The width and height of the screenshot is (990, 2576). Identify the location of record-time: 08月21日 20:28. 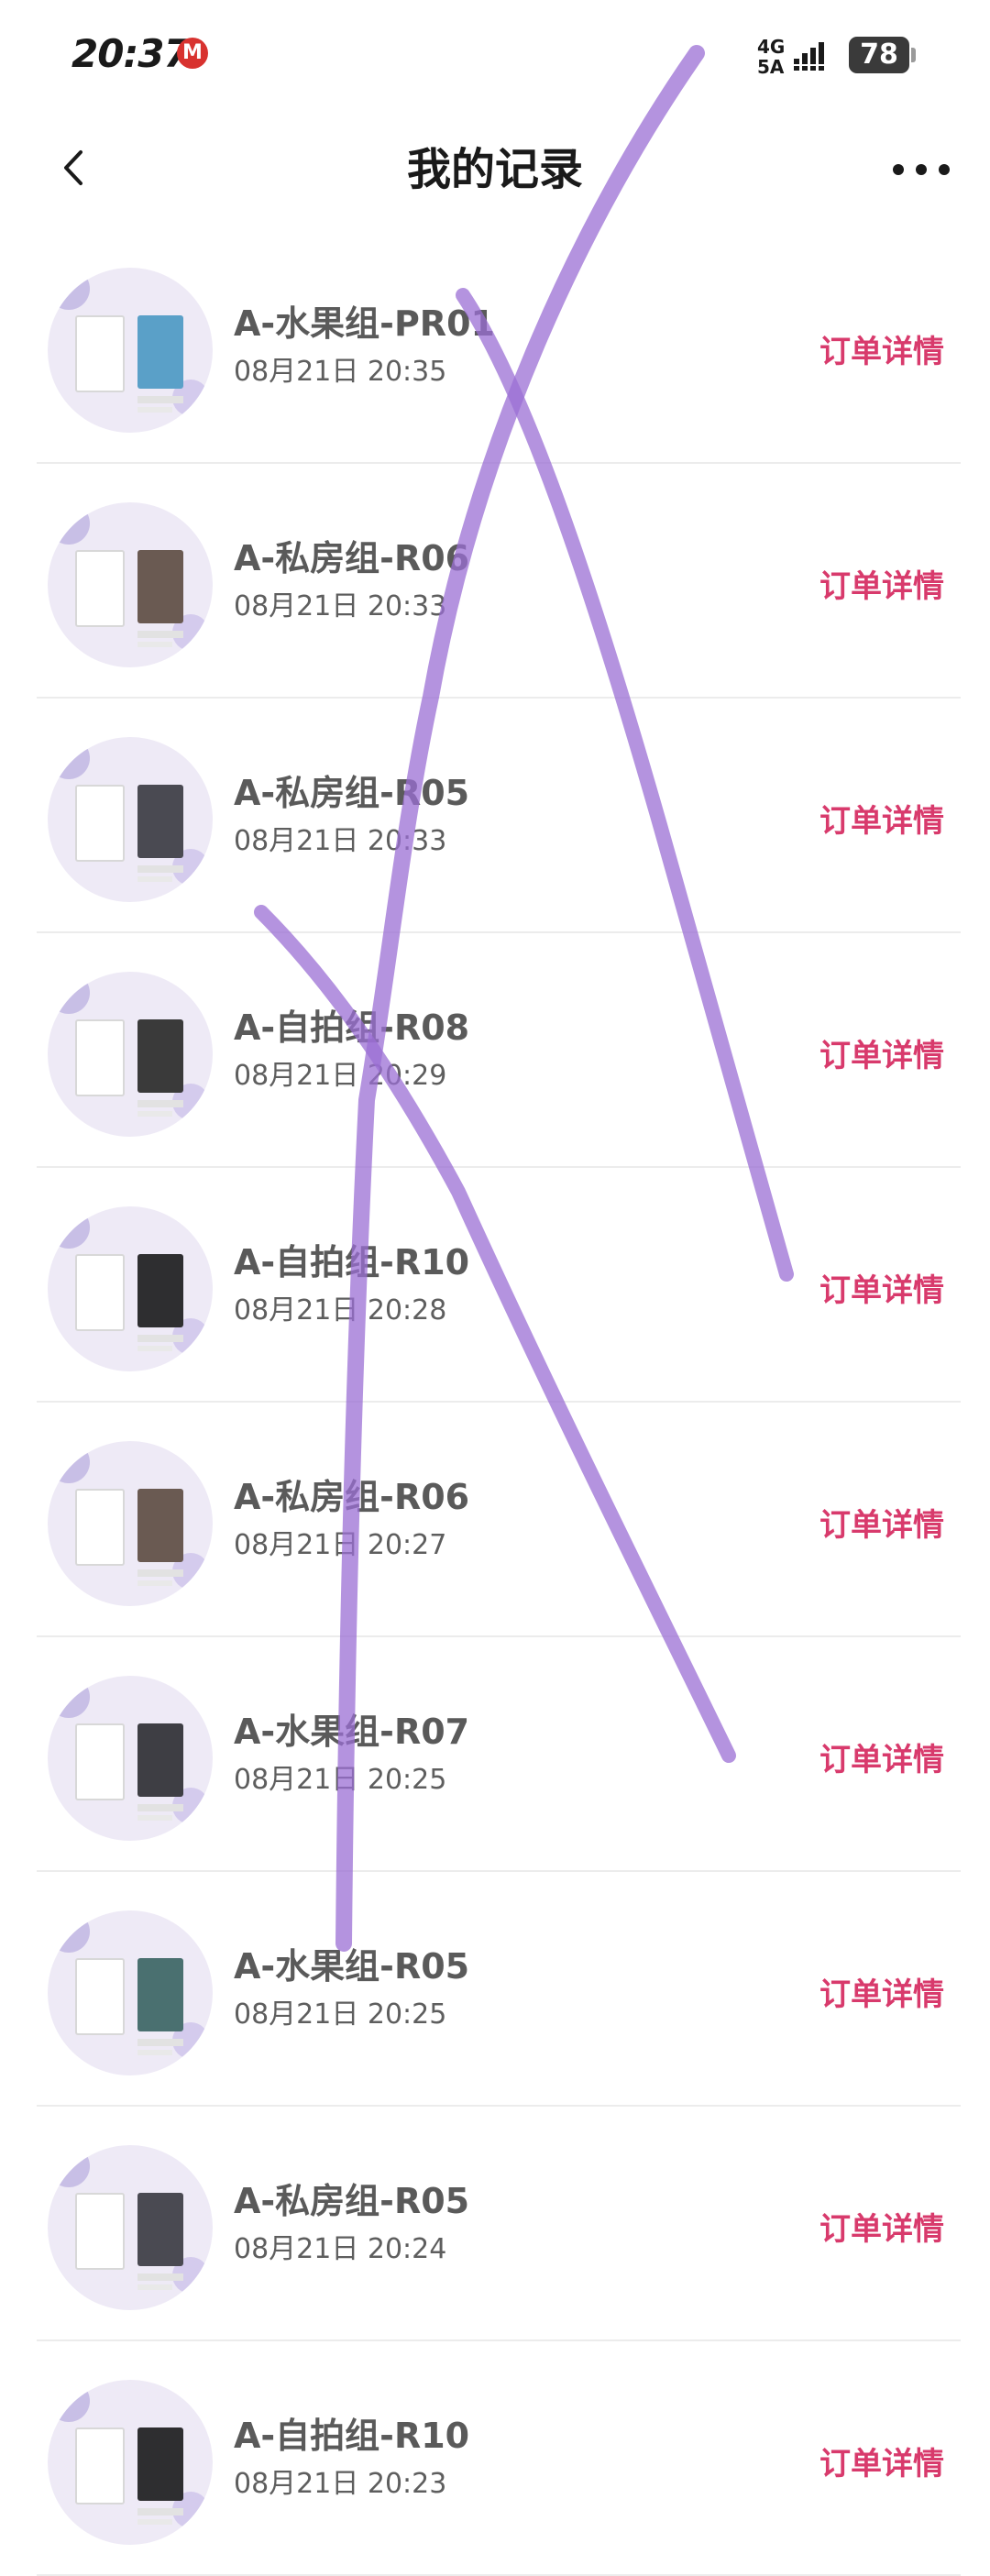
(340, 1310).